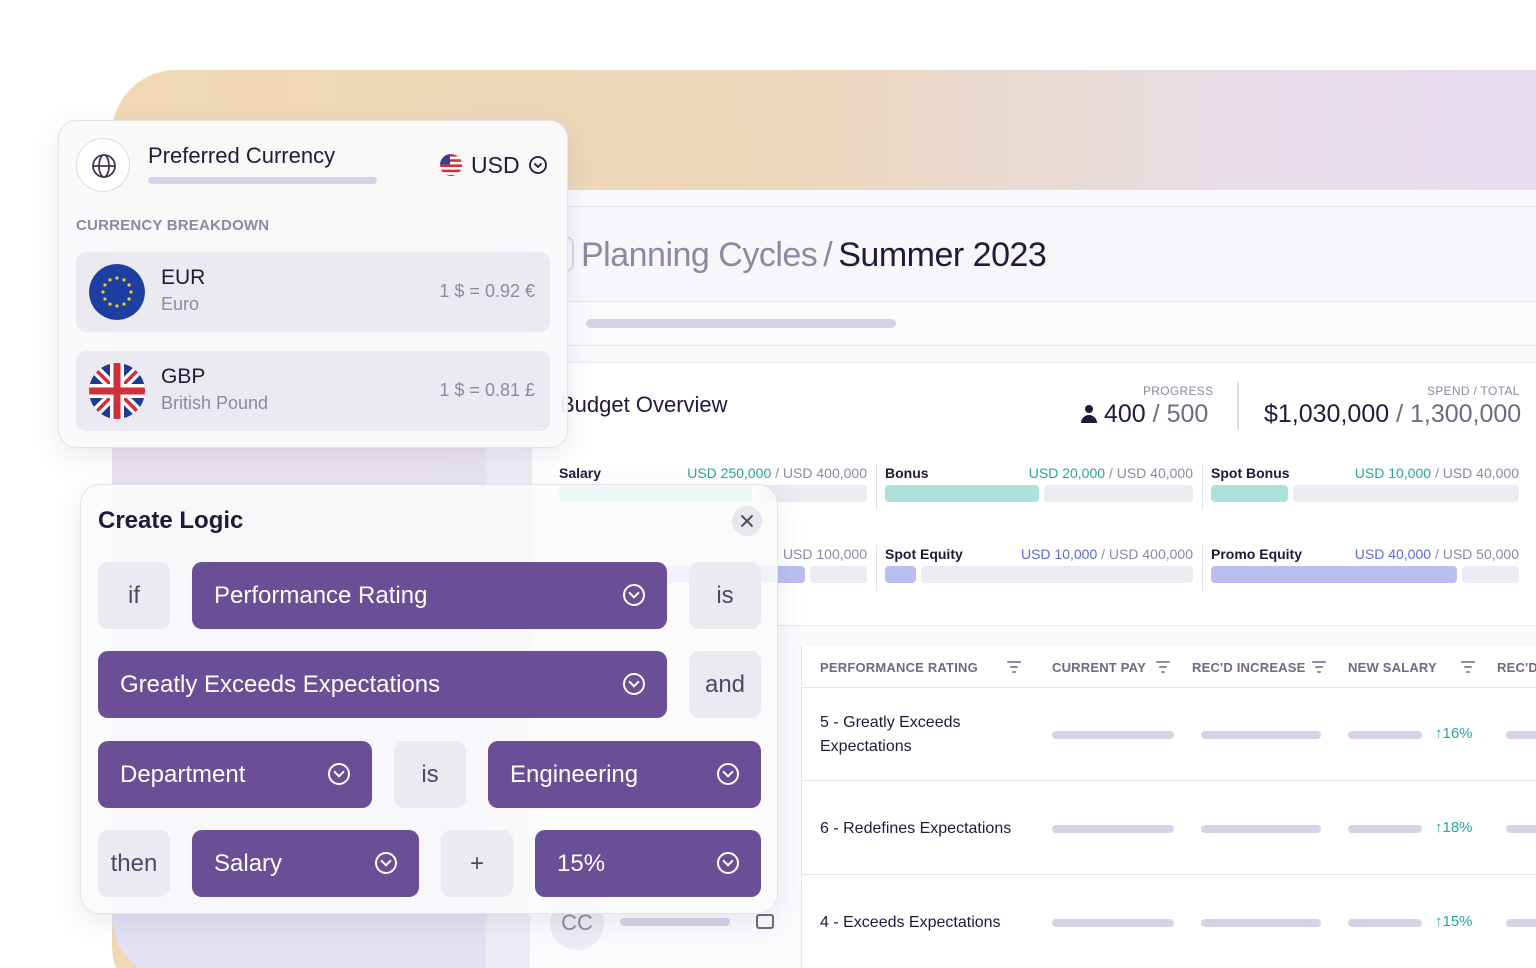 The width and height of the screenshot is (1536, 968). Describe the element at coordinates (916, 828) in the screenshot. I see `table-cell-rating: 6 - Redefines Expectations` at that location.